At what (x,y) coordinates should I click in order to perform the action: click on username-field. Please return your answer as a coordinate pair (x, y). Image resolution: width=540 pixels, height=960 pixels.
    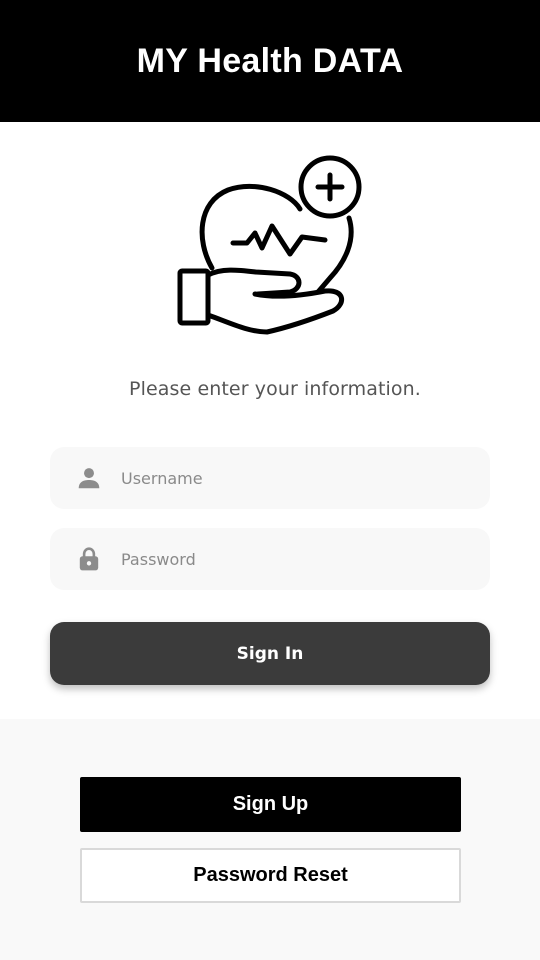
    Looking at the image, I should click on (270, 478).